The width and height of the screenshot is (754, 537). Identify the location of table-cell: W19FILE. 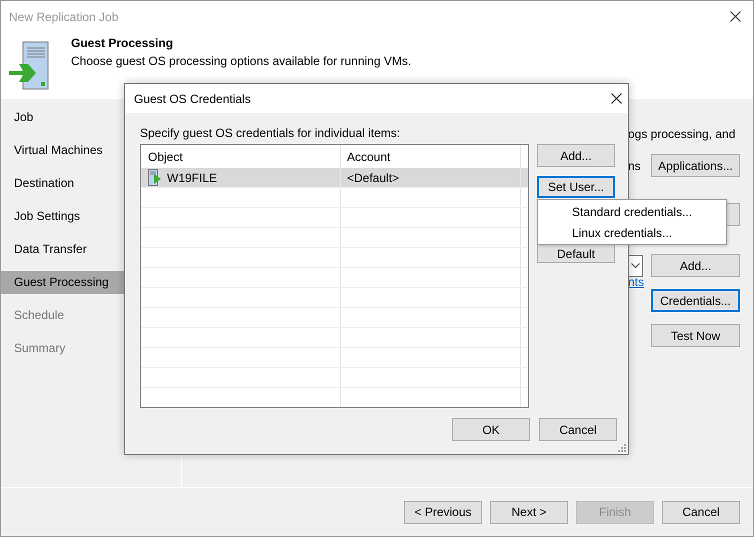
(241, 177).